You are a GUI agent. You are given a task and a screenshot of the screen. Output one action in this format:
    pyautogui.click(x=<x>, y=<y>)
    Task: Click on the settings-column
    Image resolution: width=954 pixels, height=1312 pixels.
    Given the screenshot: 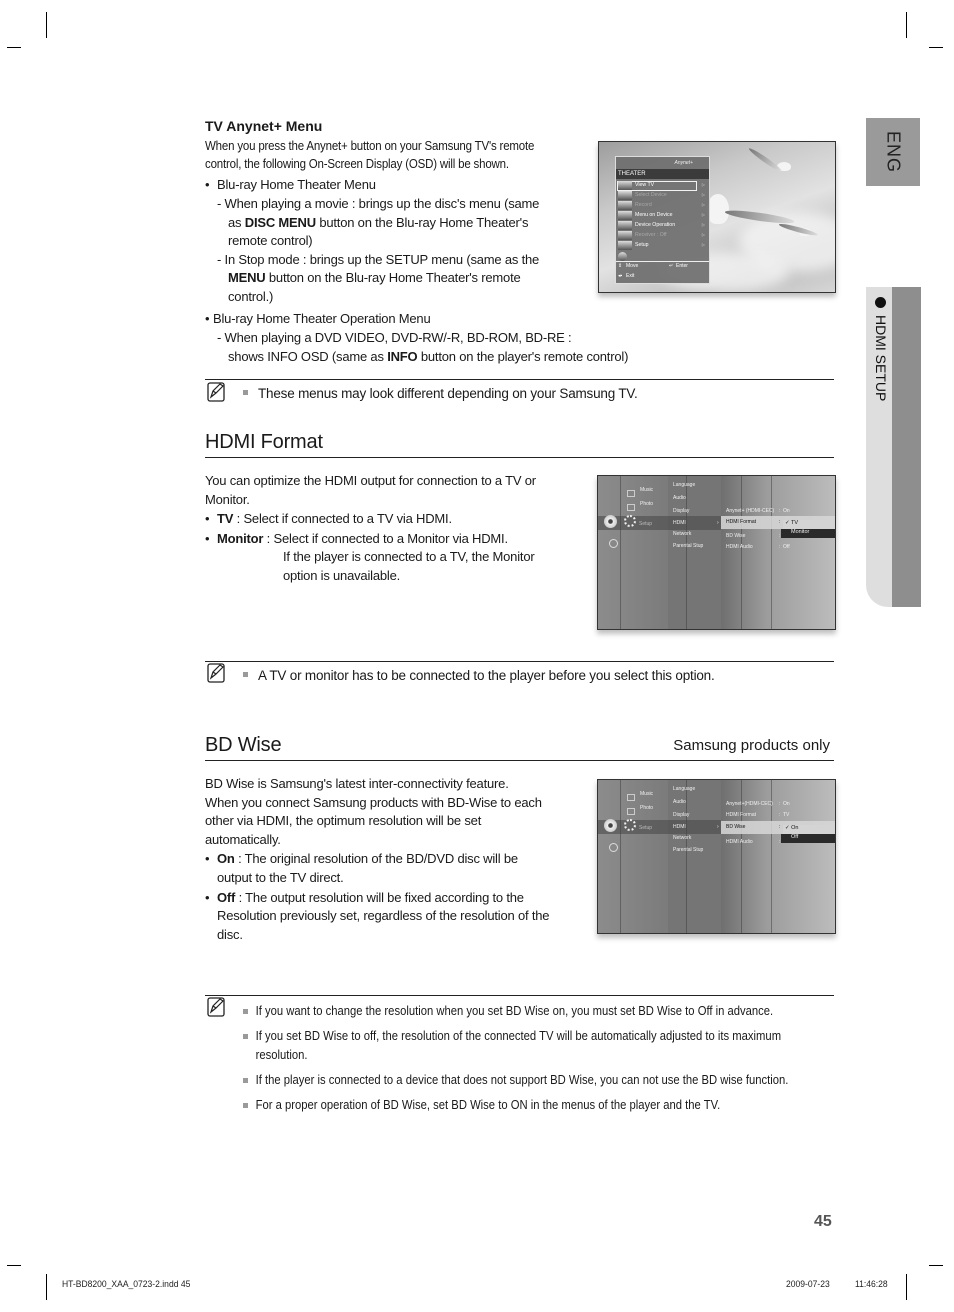 What is the action you would take?
    pyautogui.click(x=778, y=552)
    